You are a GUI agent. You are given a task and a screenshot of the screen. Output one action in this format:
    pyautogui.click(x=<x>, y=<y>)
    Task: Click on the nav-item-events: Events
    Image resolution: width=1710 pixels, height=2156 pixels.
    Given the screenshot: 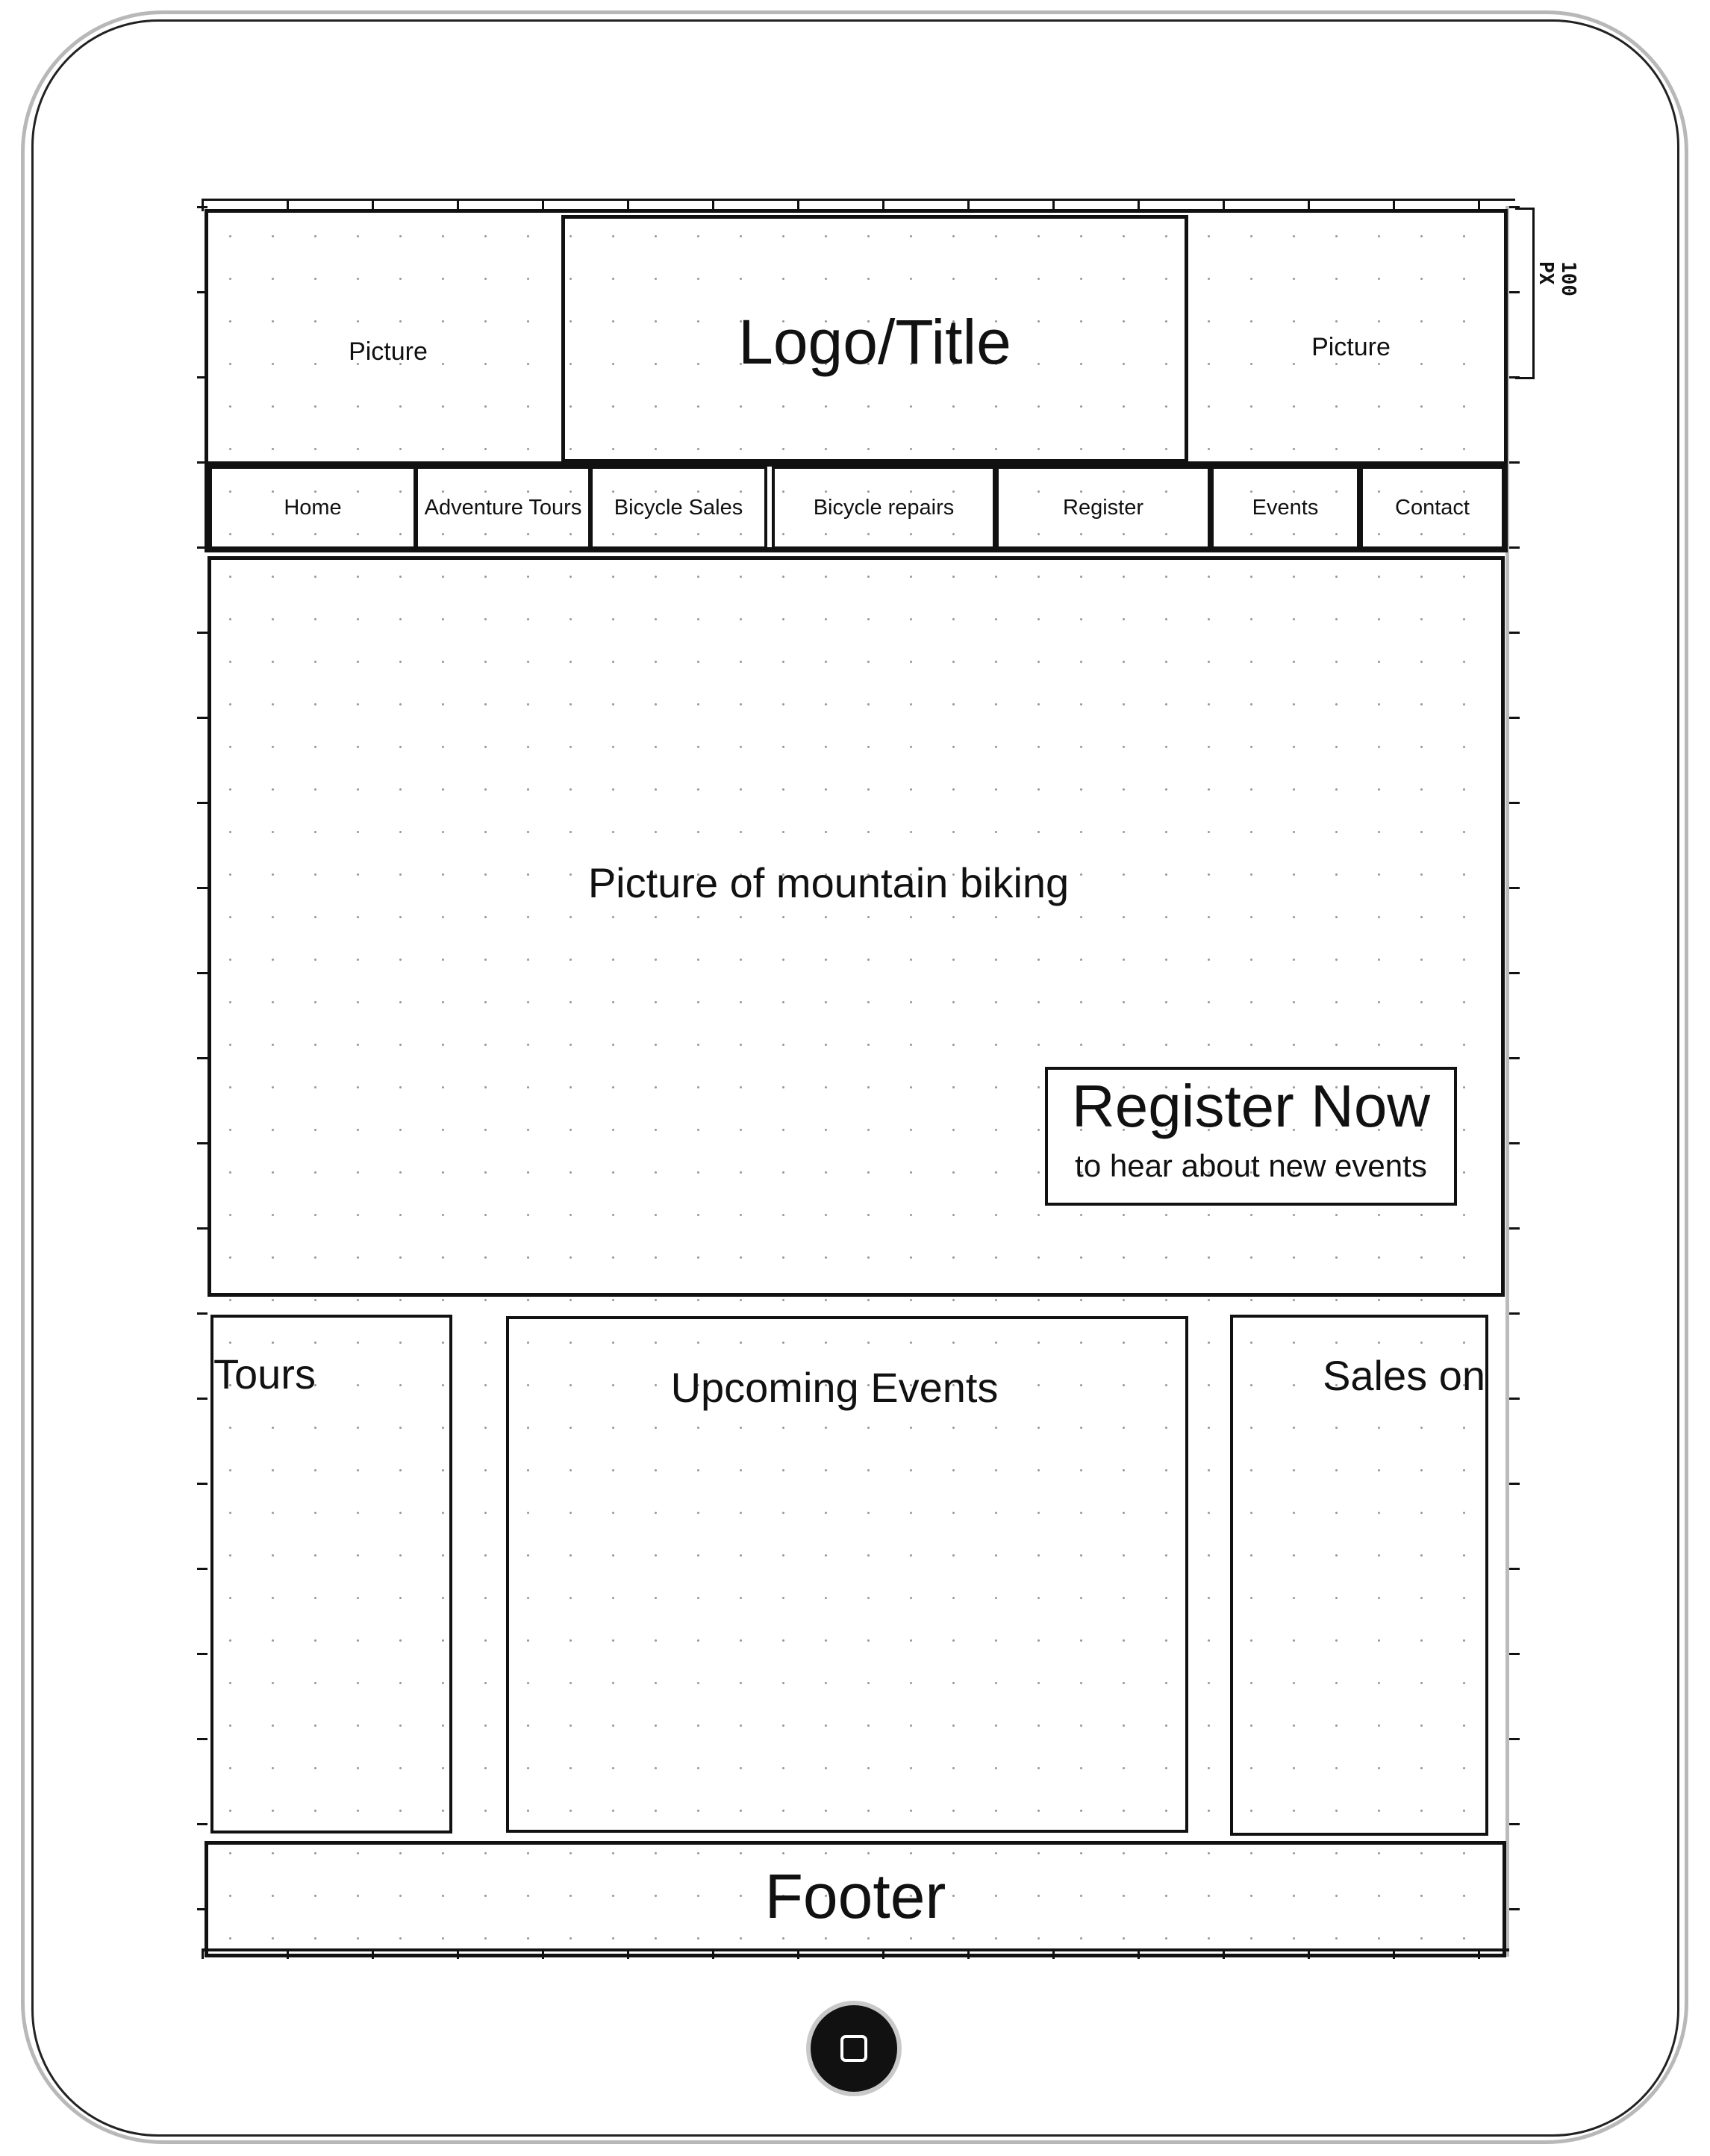 What is the action you would take?
    pyautogui.click(x=1285, y=507)
    